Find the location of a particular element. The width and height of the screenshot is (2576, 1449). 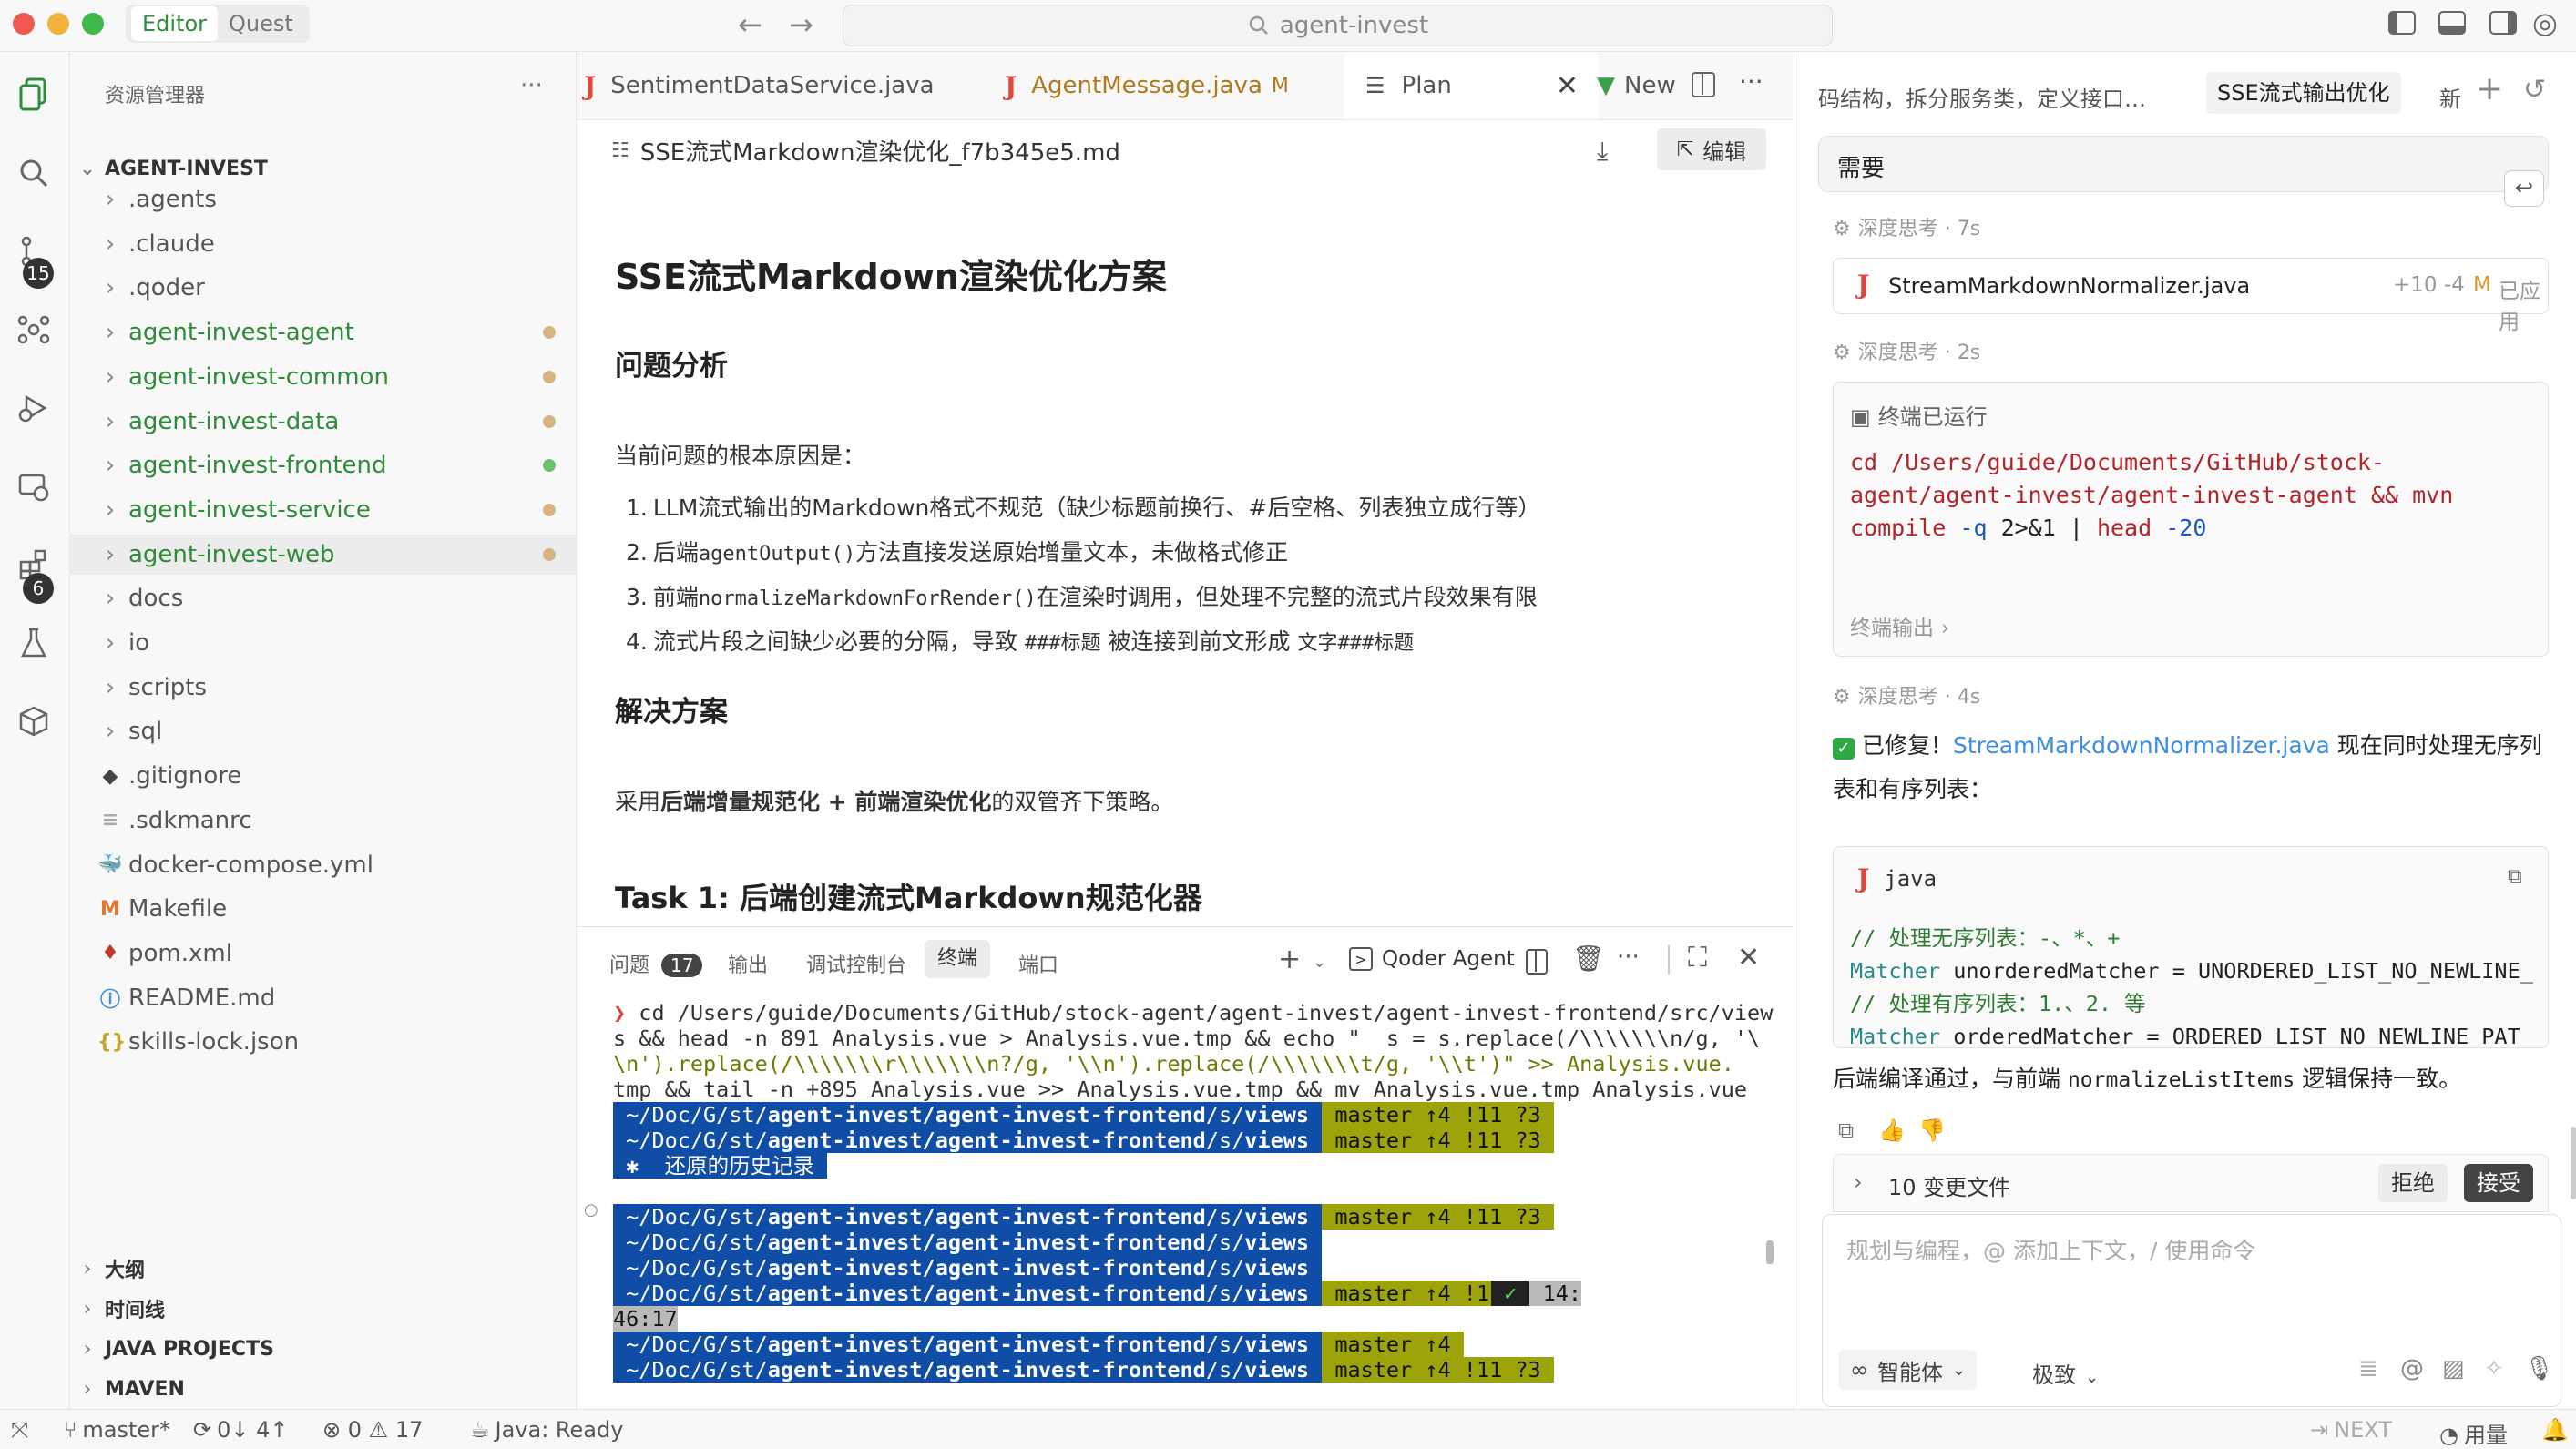

new-terminal-icon: + is located at coordinates (1289, 959).